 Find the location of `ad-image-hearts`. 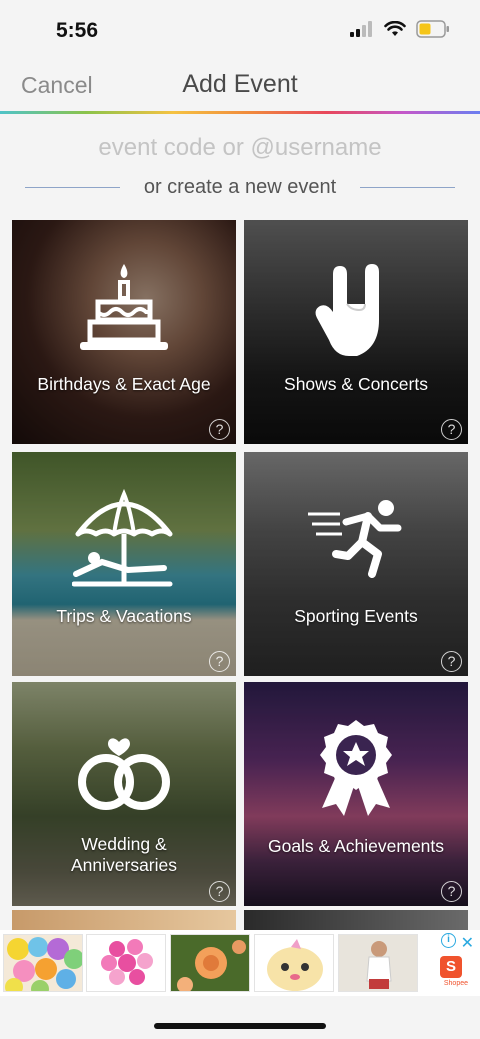

ad-image-hearts is located at coordinates (126, 963).